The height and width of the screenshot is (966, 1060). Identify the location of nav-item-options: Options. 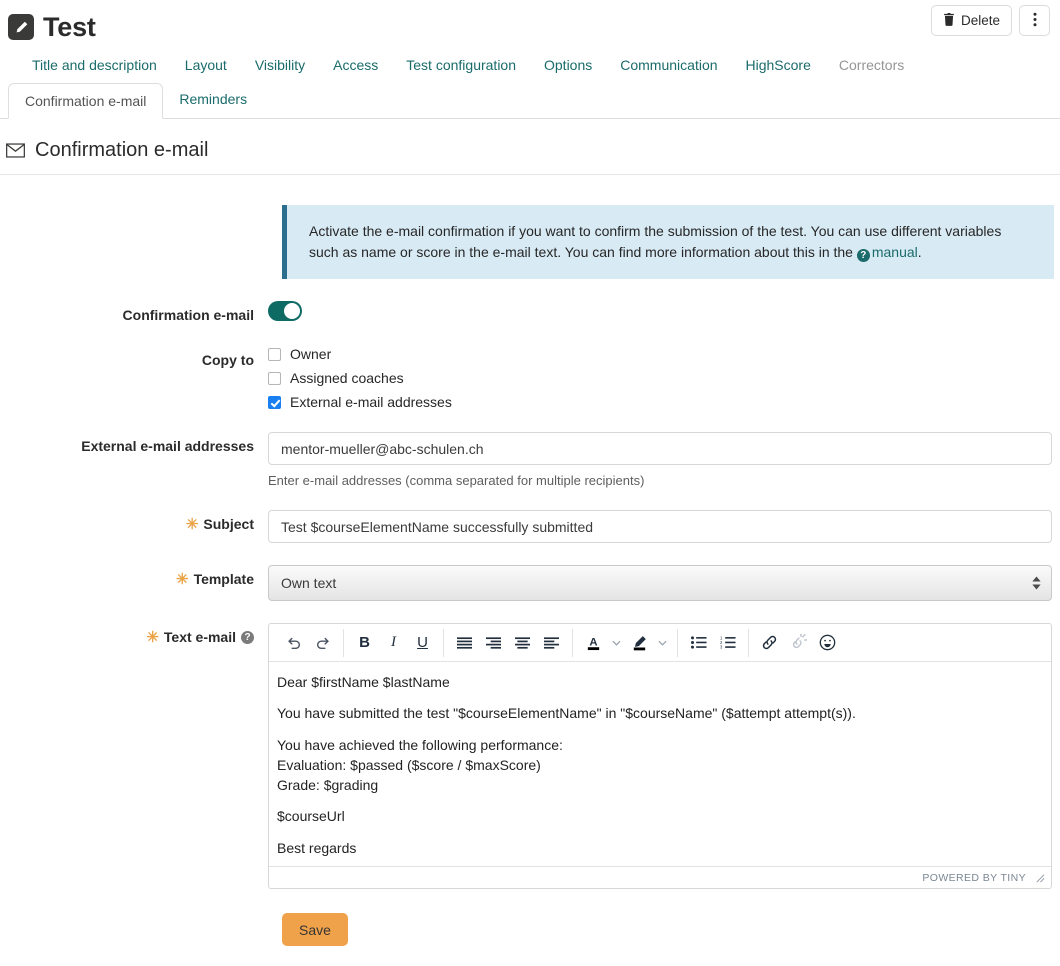
(568, 65).